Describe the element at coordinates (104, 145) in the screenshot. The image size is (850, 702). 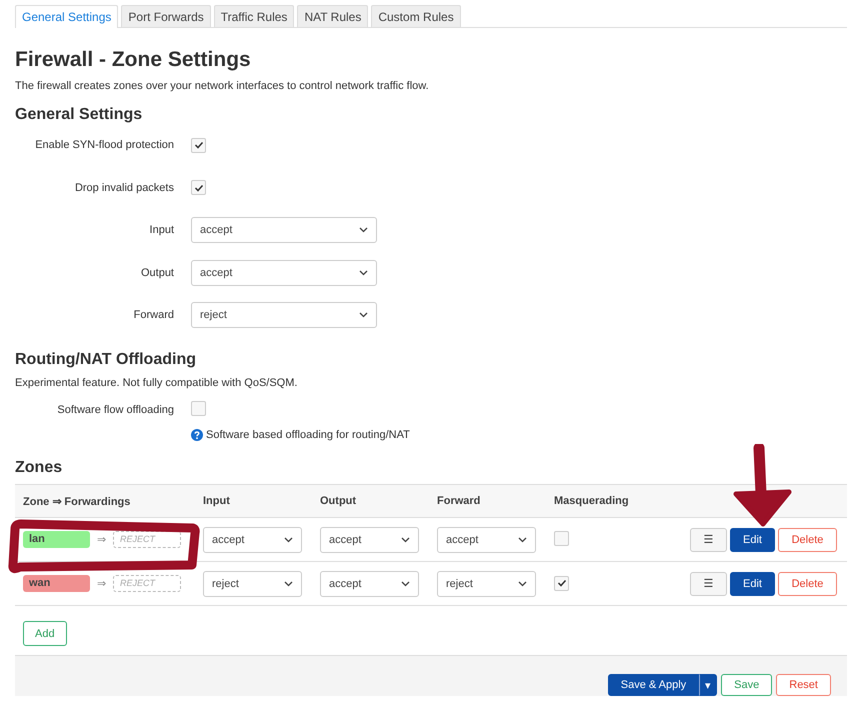
I see `field-label: Enable SYN-flood protection` at that location.